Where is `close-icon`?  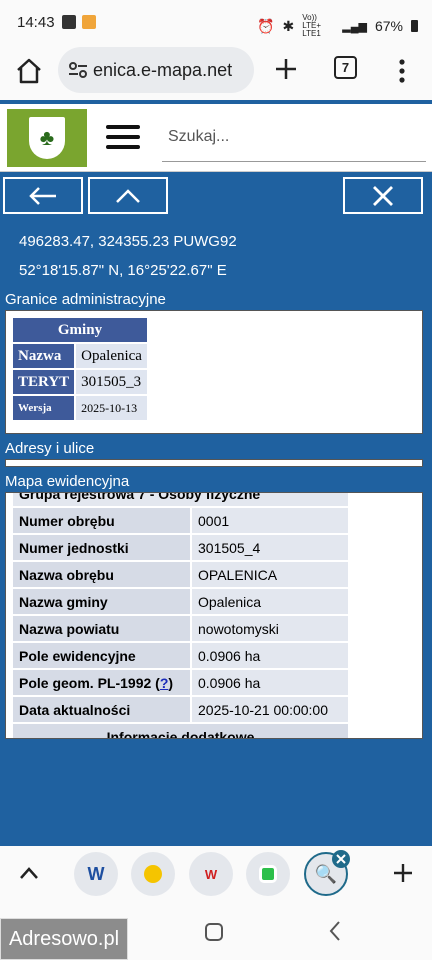
close-icon is located at coordinates (383, 195).